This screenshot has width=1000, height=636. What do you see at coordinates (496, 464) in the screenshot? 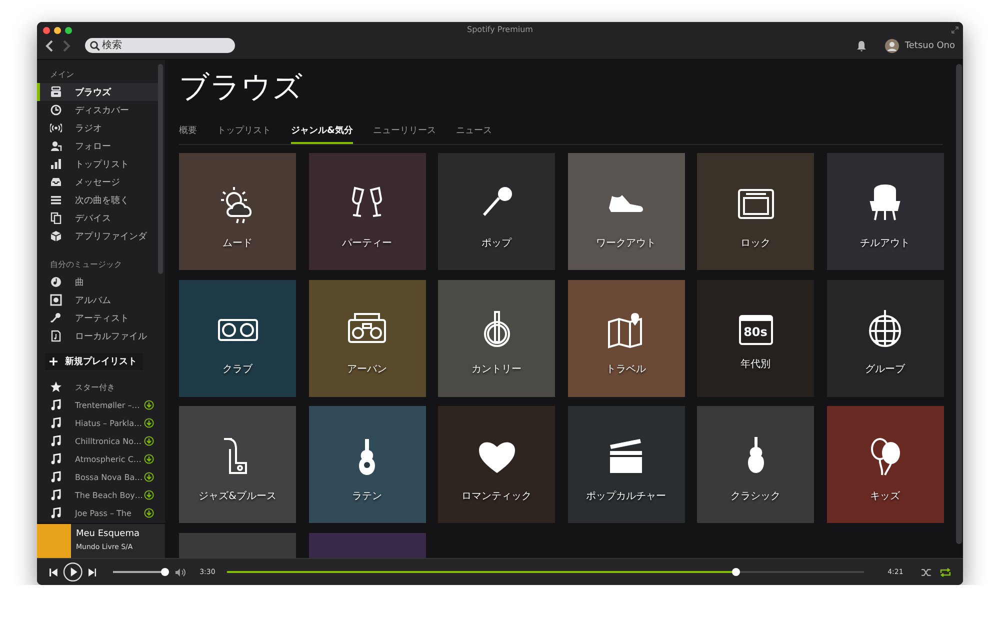
I see `genre-tile: ロマンティック` at bounding box center [496, 464].